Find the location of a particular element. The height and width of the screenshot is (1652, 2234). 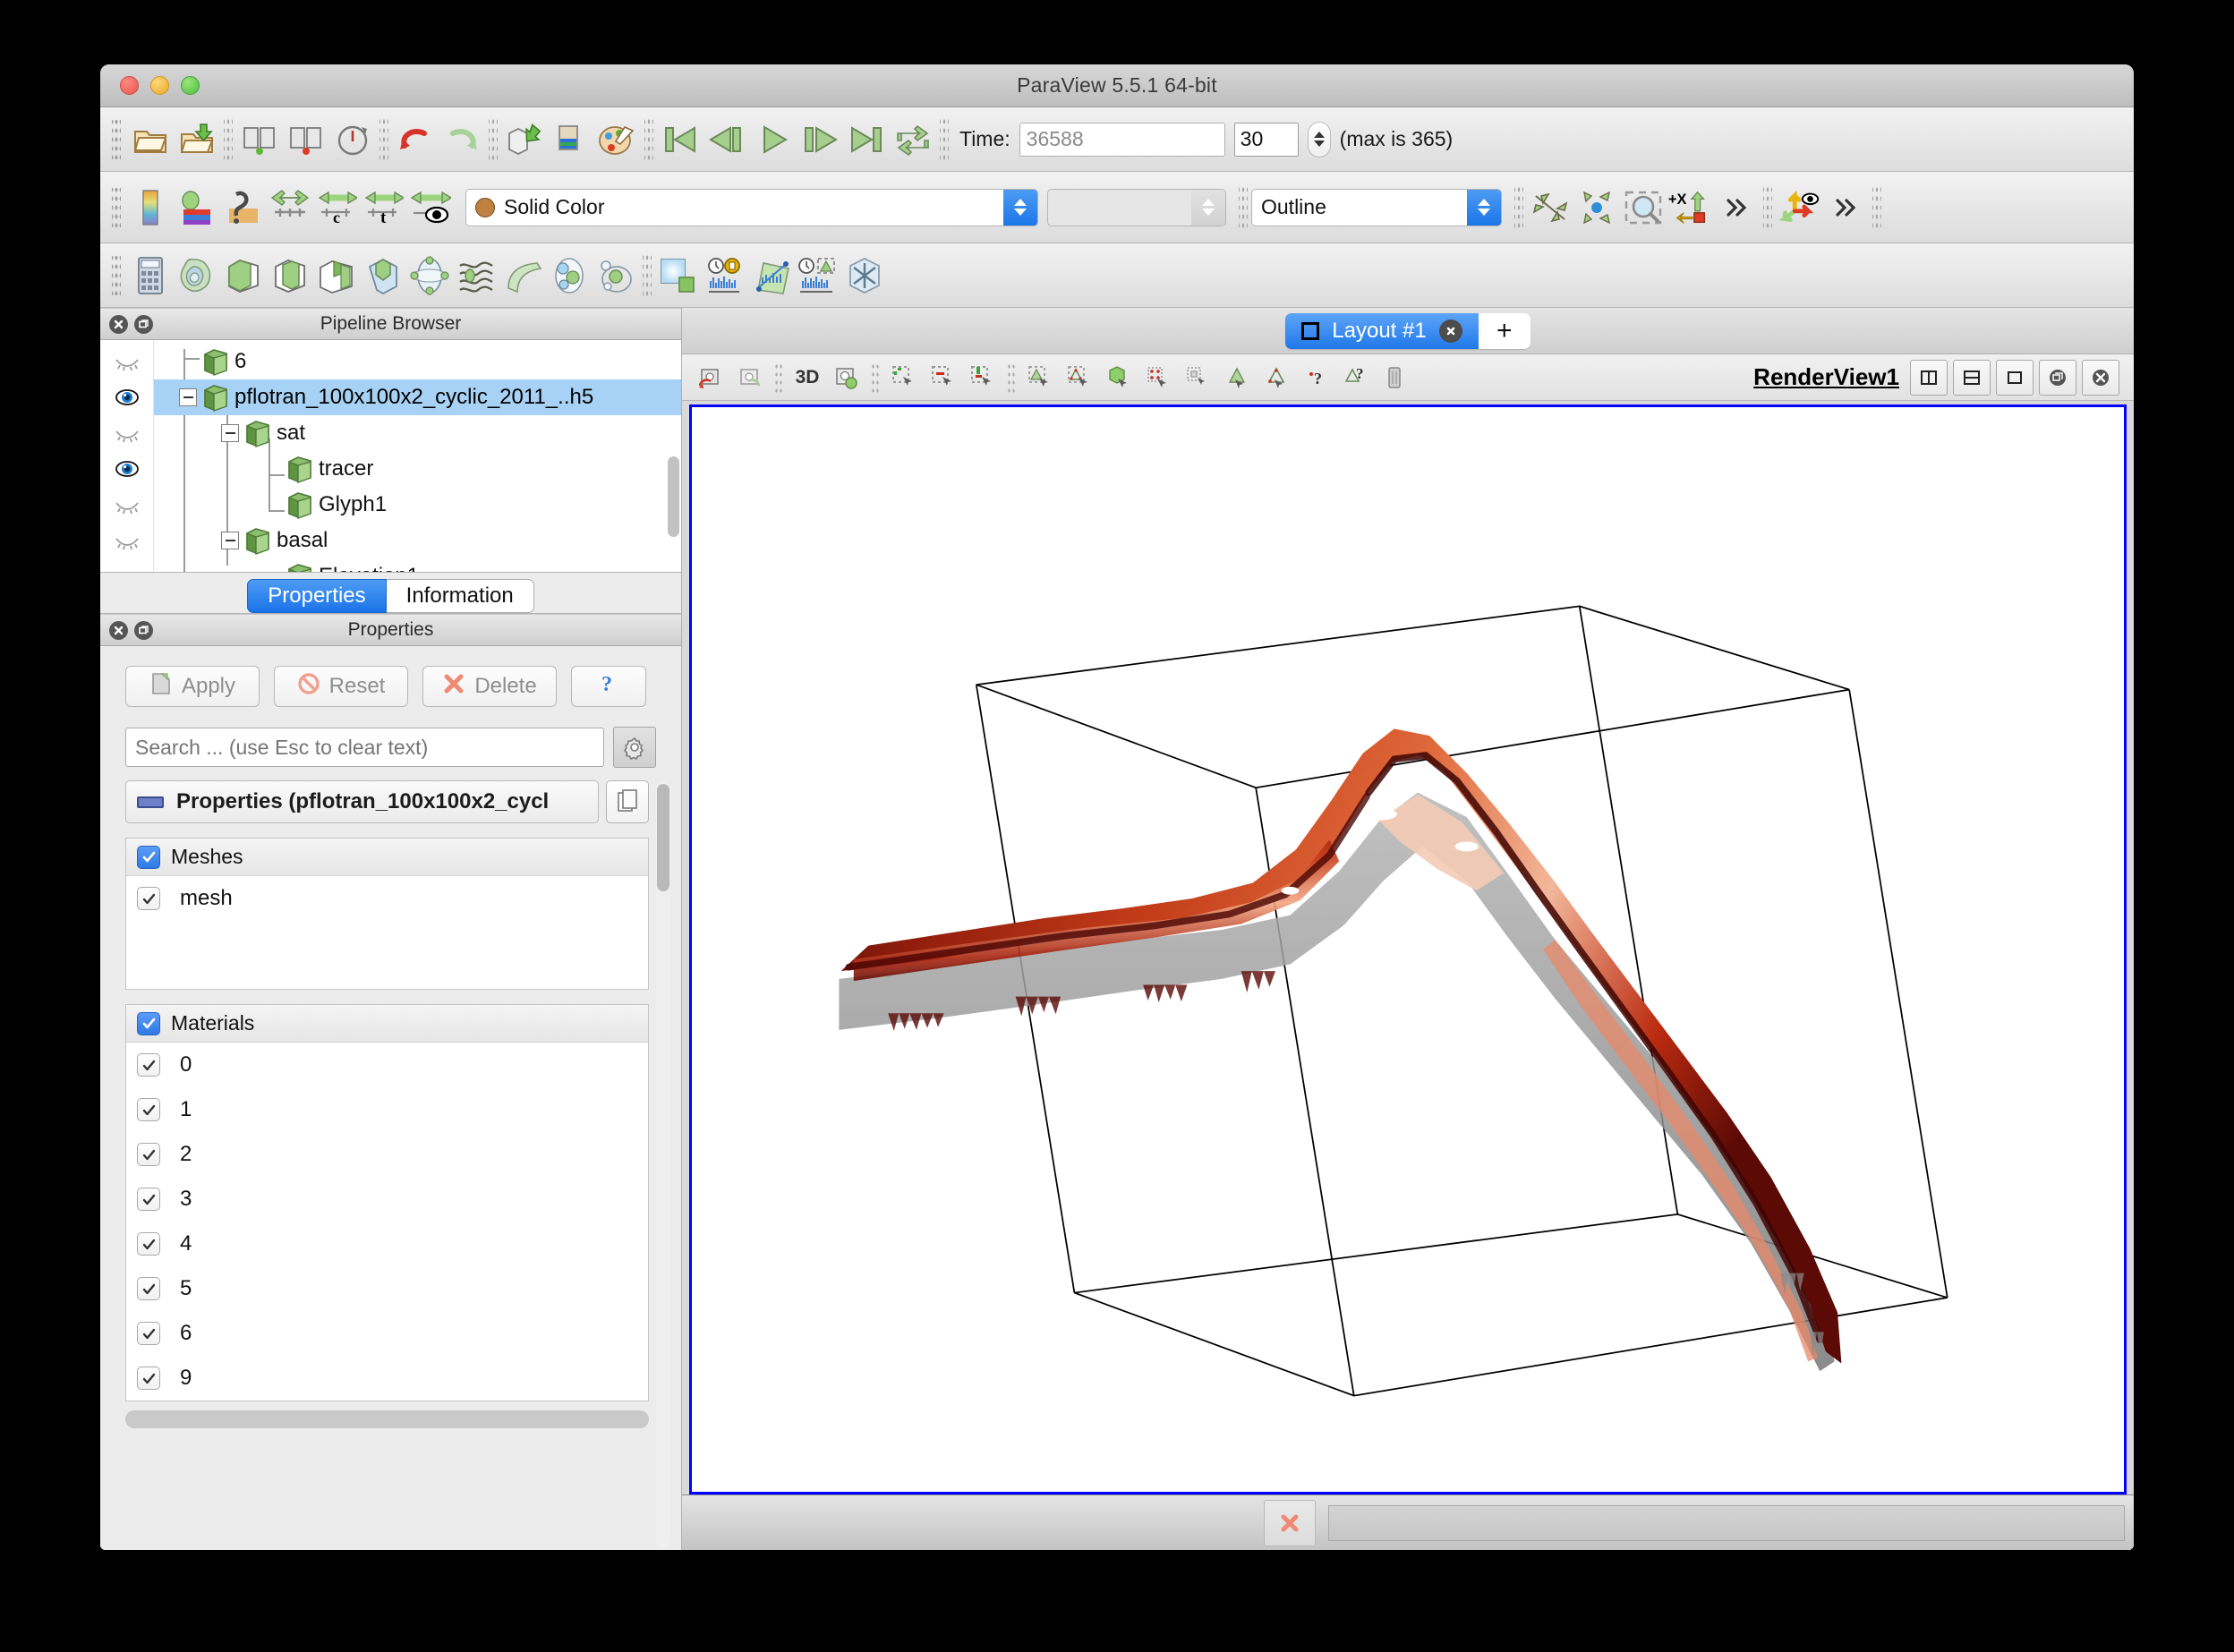

set-view-plus-x-icon: +X is located at coordinates (1690, 207).